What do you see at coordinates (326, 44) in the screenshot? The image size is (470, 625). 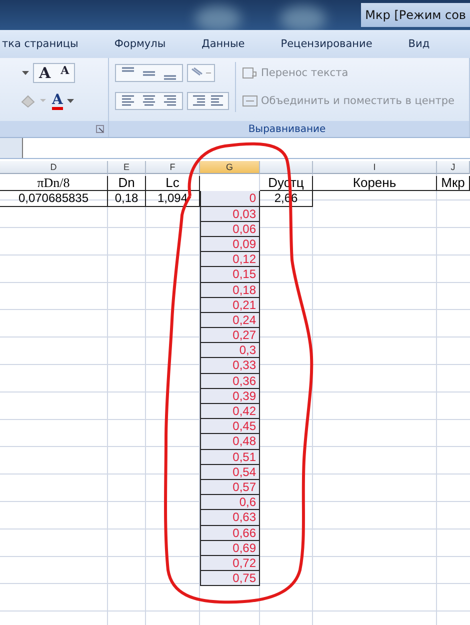 I see `ribbon-tab: Рецензирование` at bounding box center [326, 44].